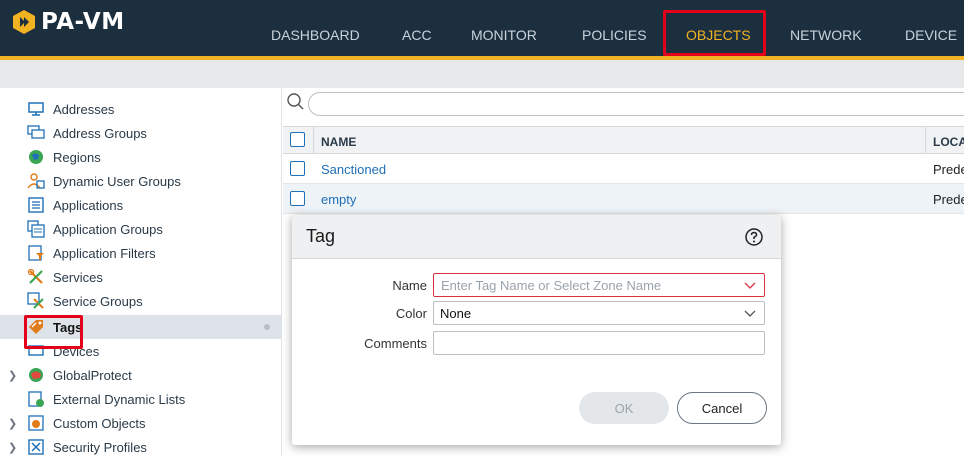 Image resolution: width=964 pixels, height=456 pixels. What do you see at coordinates (504, 35) in the screenshot?
I see `tab-monitor: MONITOR` at bounding box center [504, 35].